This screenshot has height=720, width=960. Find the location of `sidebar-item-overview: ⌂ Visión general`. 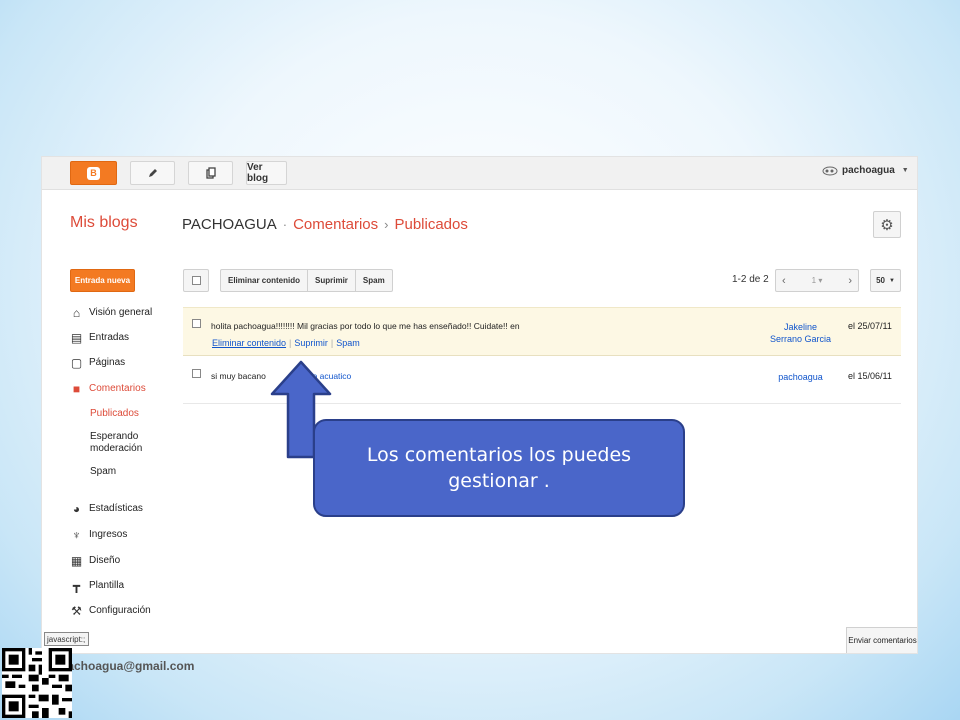

sidebar-item-overview: ⌂ Visión general is located at coordinates (111, 313).